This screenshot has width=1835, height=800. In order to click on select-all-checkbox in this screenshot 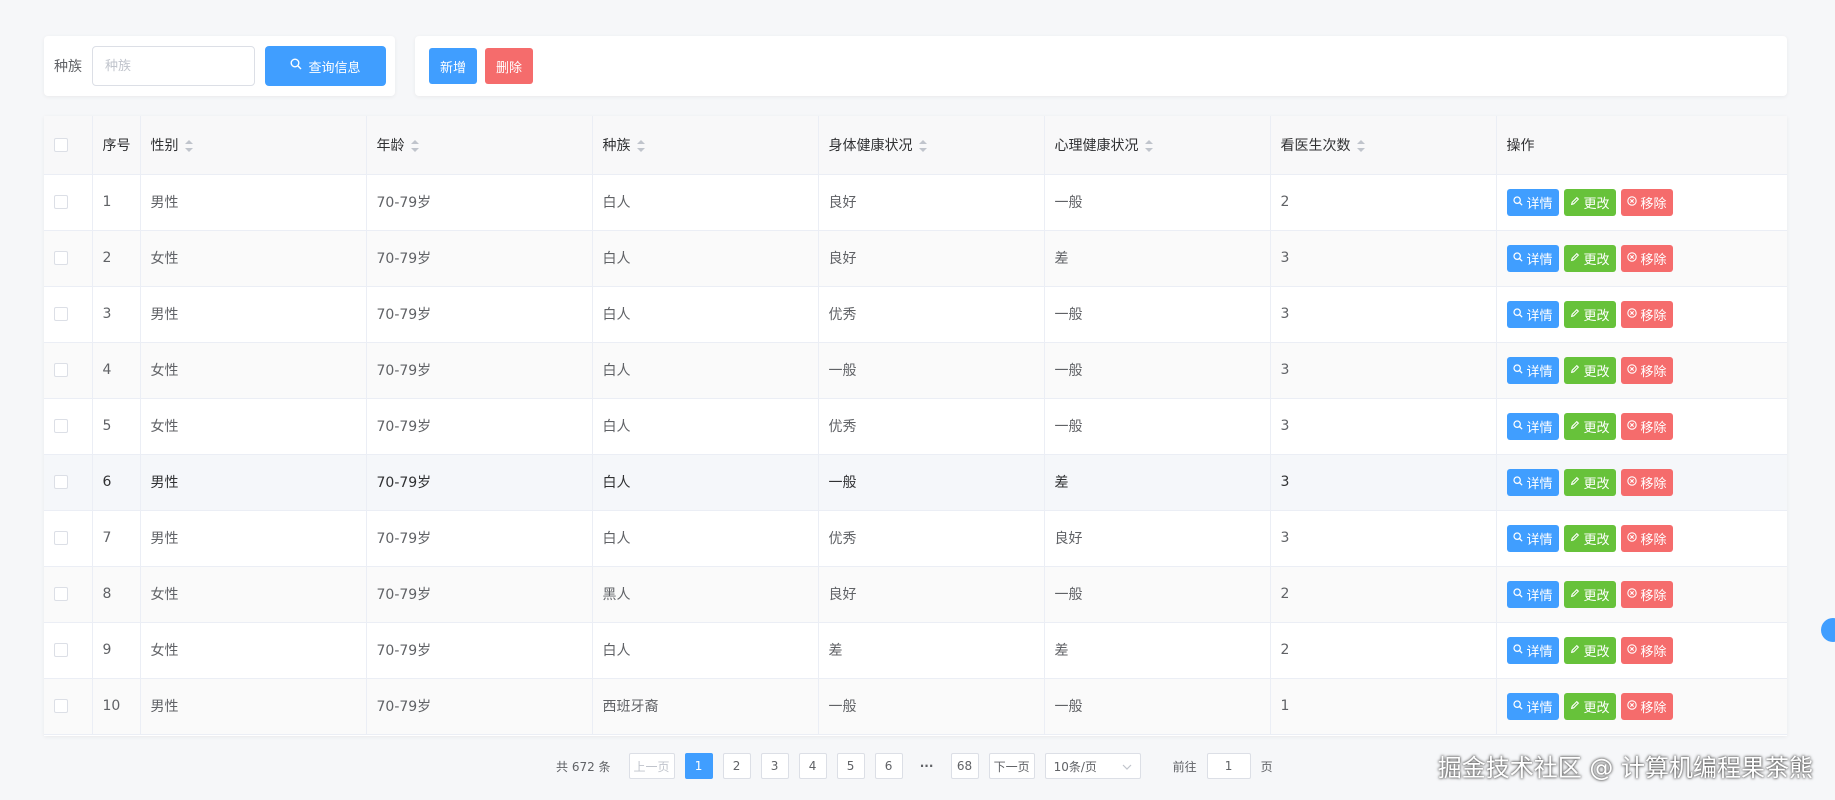, I will do `click(61, 144)`.